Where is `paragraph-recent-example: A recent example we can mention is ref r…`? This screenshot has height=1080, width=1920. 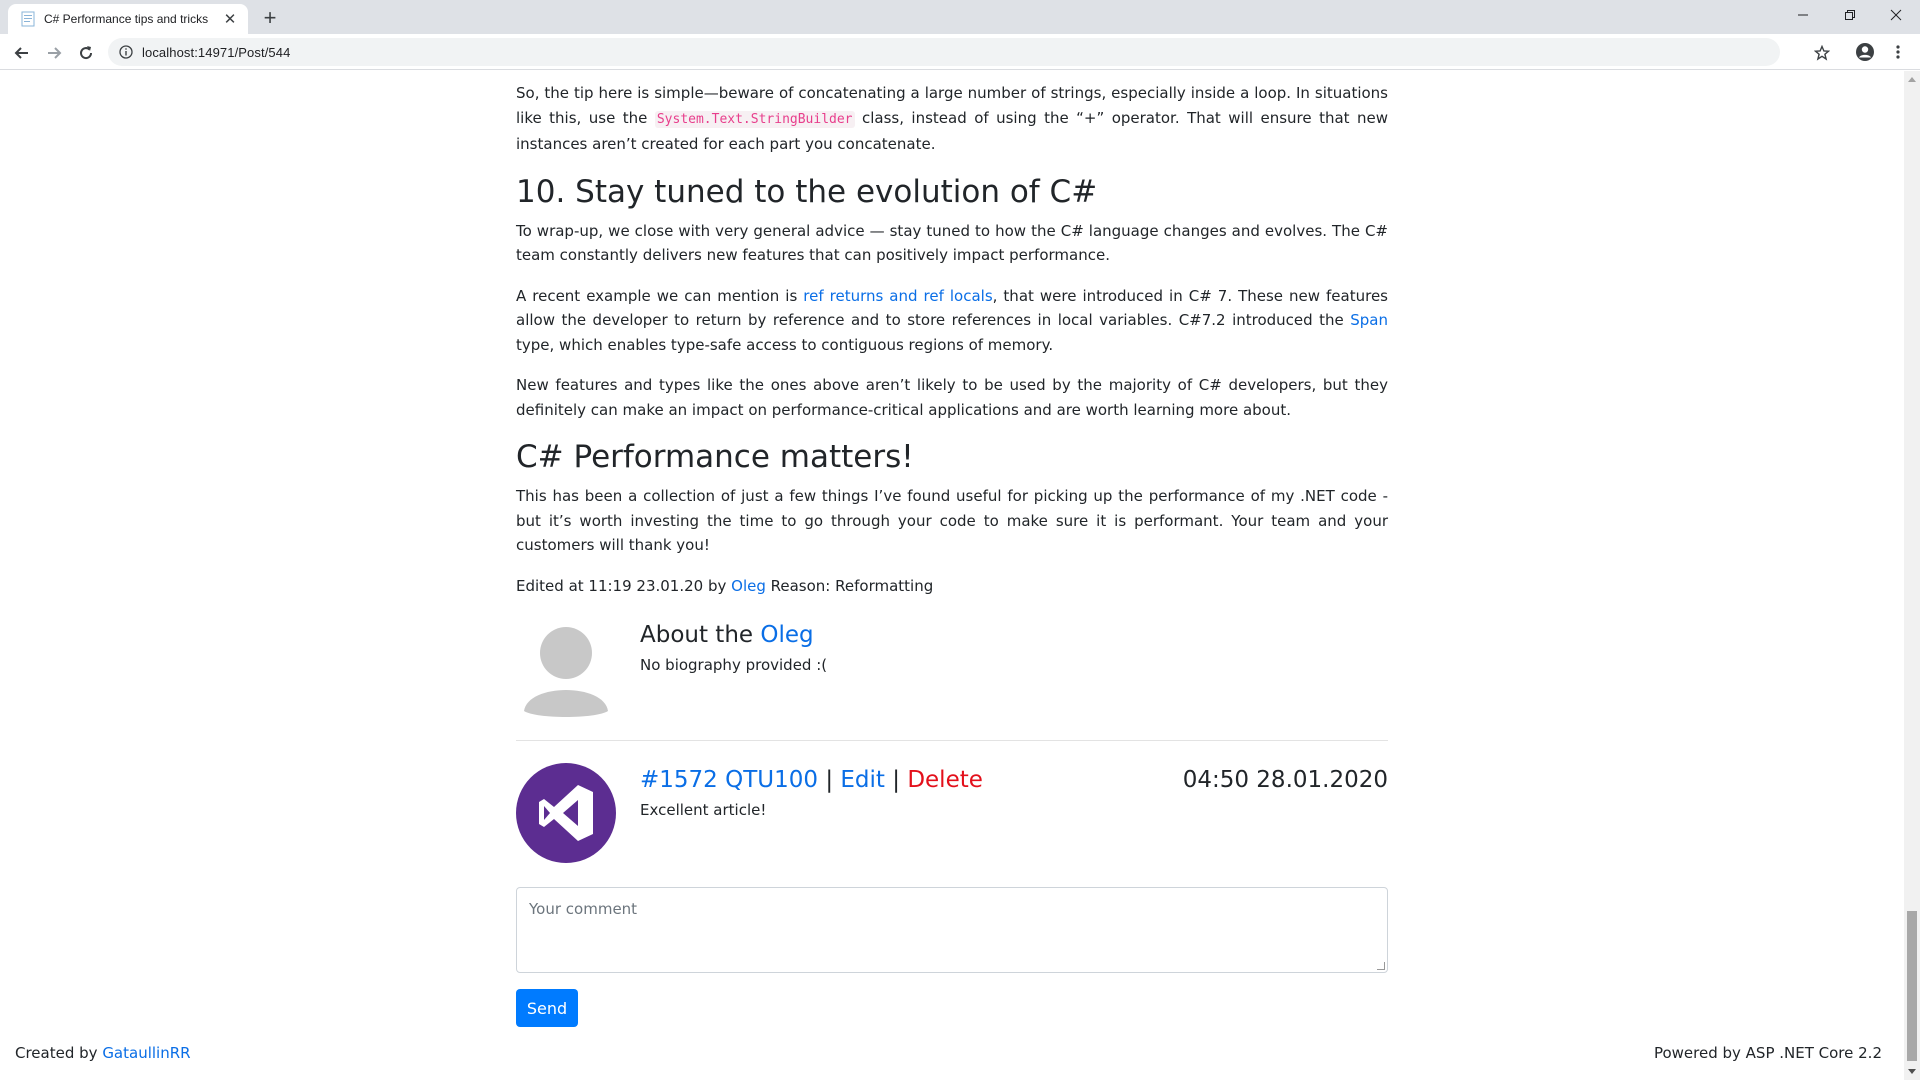 paragraph-recent-example: A recent example we can mention is ref r… is located at coordinates (952, 321).